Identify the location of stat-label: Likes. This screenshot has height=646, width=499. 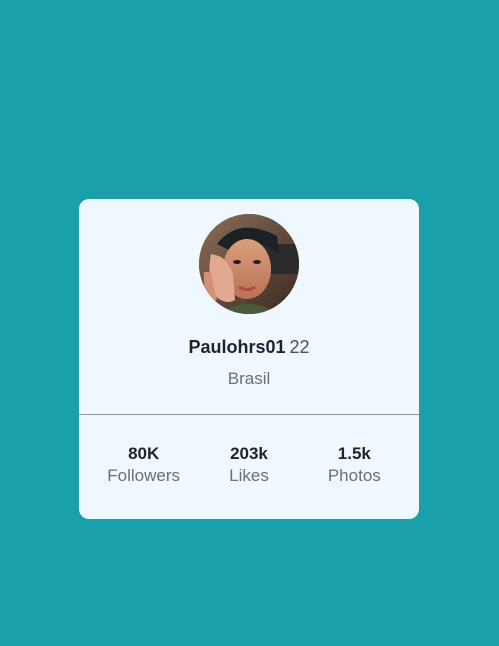
(249, 475).